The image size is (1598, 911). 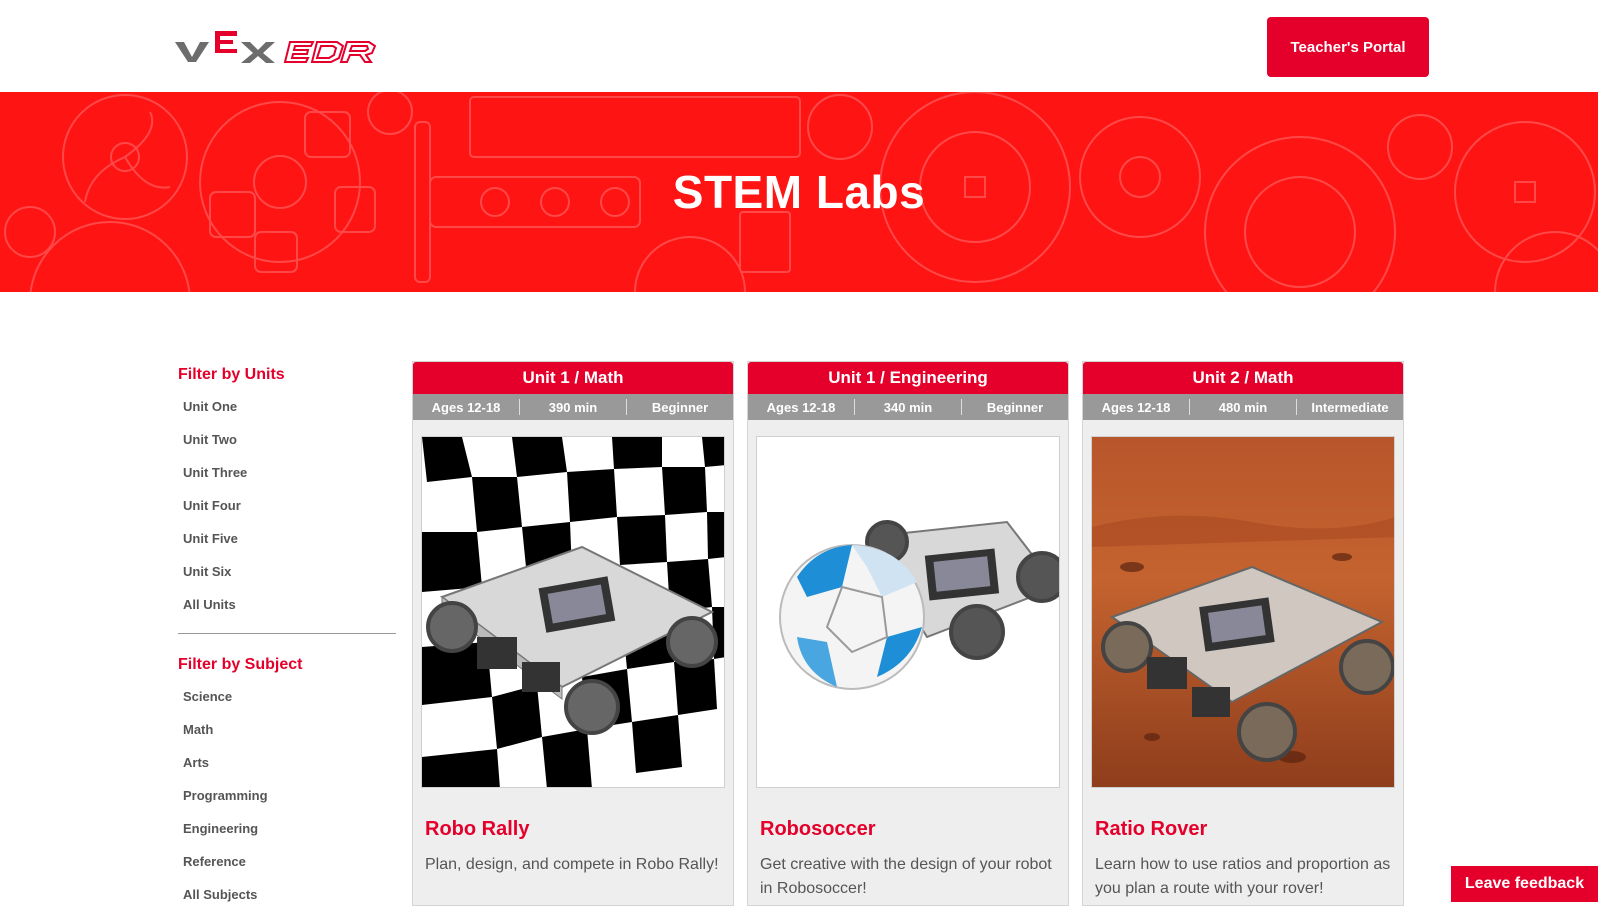 I want to click on vex-edr-logo, so click(x=281, y=48).